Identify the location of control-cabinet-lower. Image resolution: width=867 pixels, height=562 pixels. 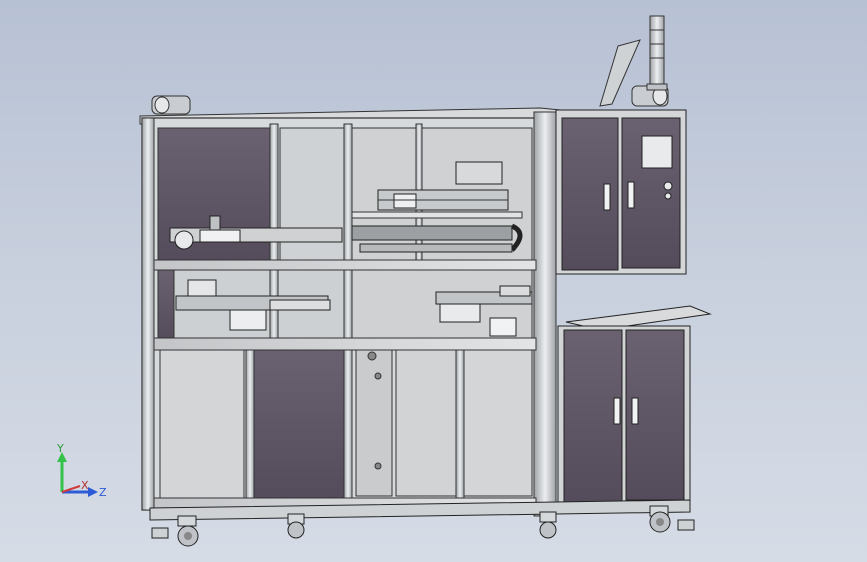
(624, 417).